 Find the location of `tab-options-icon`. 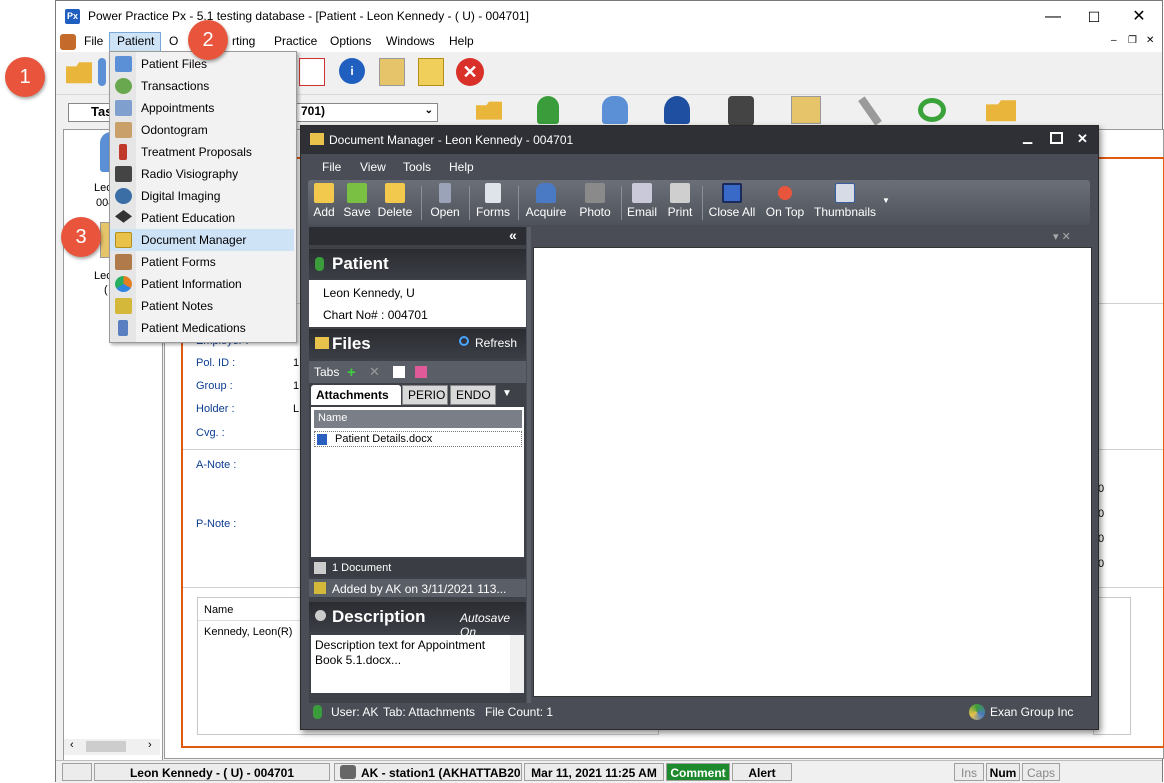

tab-options-icon is located at coordinates (421, 372).